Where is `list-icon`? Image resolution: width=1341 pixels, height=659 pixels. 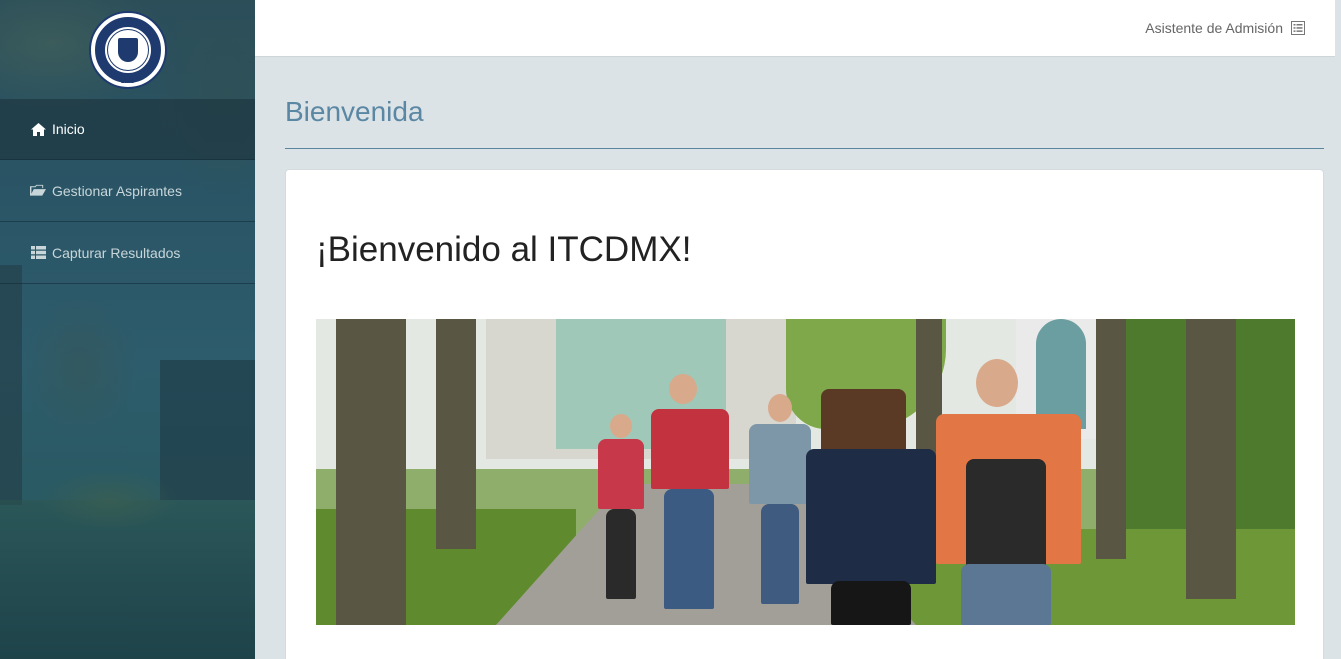
list-icon is located at coordinates (38, 253).